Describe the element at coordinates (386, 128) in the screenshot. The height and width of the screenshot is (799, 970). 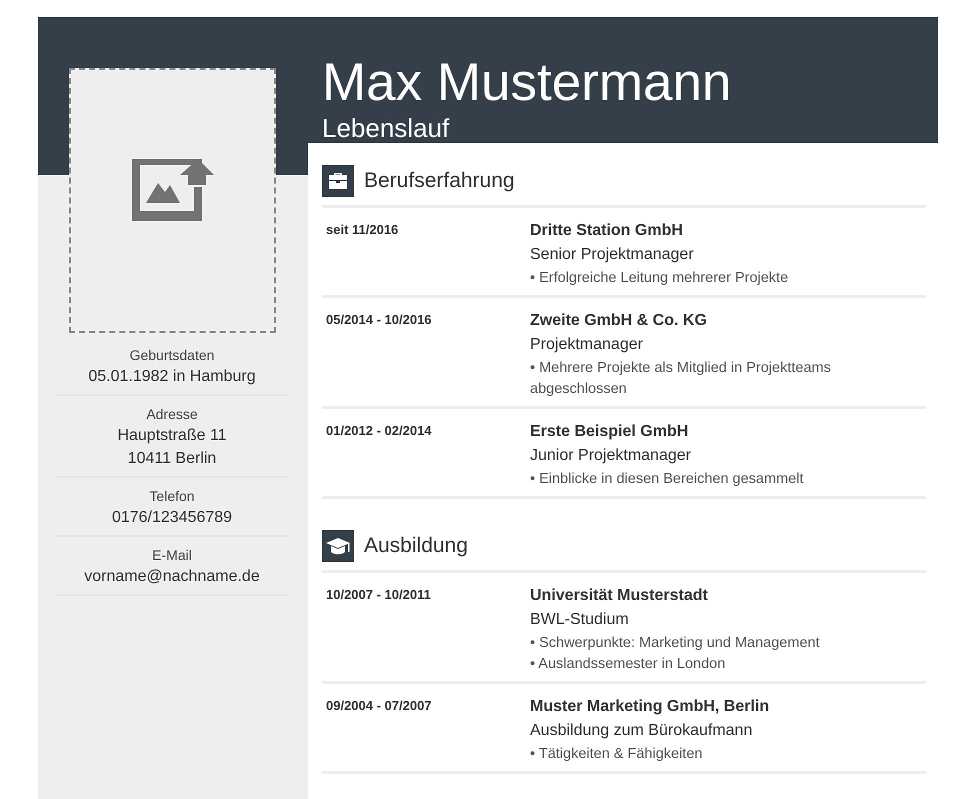
I see `document-subtitle: Lebenslauf` at that location.